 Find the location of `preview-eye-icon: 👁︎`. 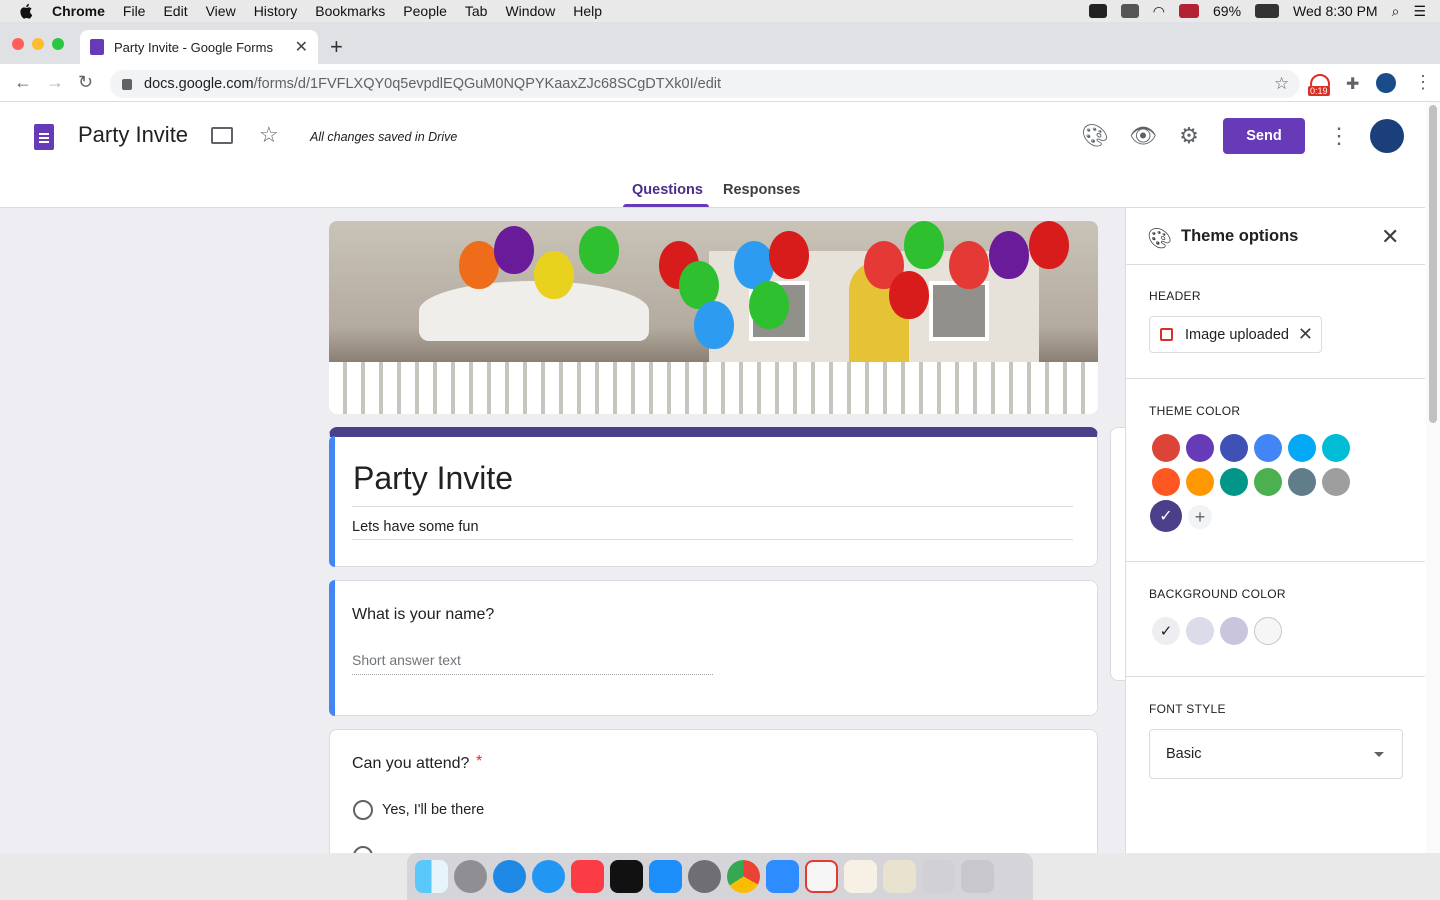

preview-eye-icon: 👁︎ is located at coordinates (1143, 136).